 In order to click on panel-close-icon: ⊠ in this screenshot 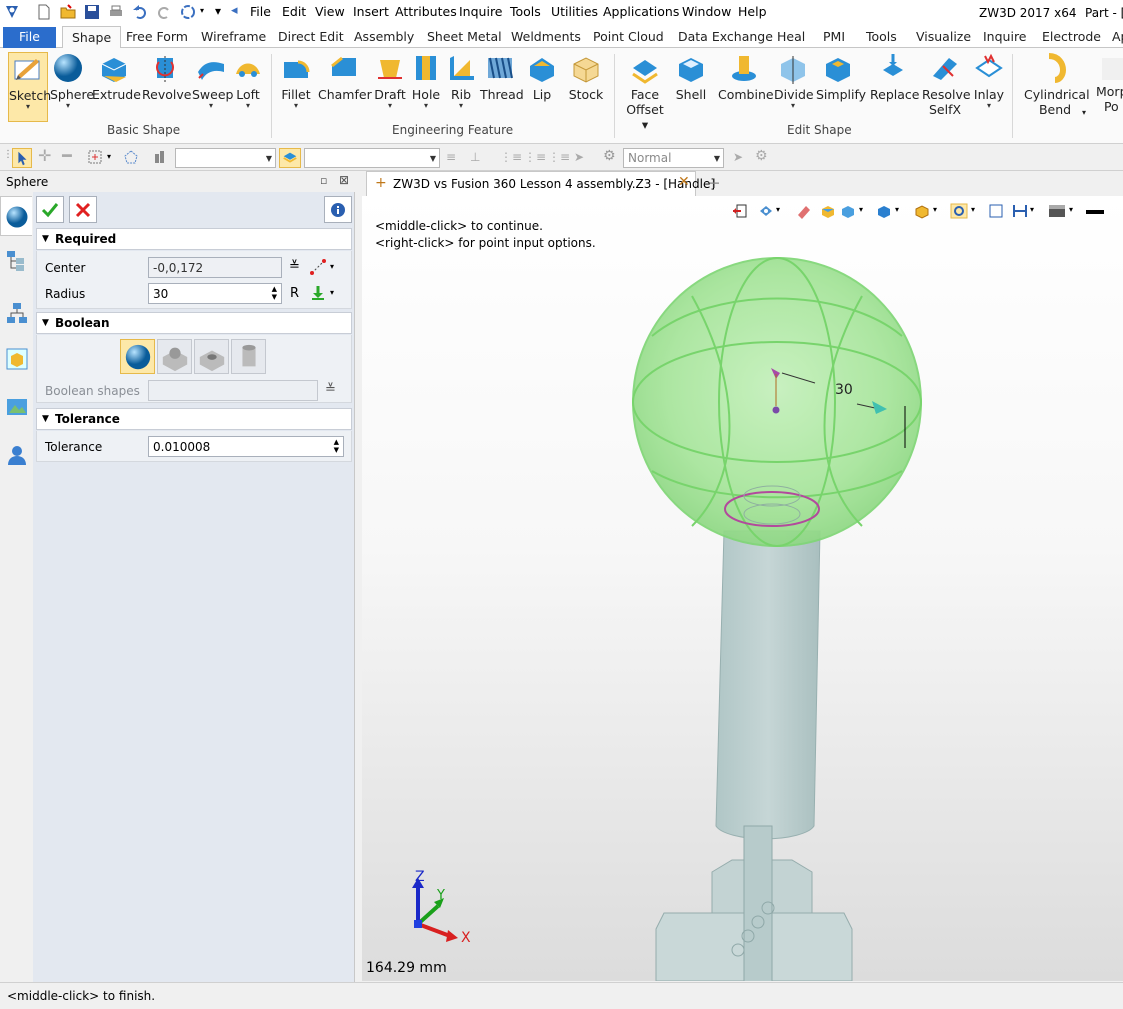, I will do `click(344, 180)`.